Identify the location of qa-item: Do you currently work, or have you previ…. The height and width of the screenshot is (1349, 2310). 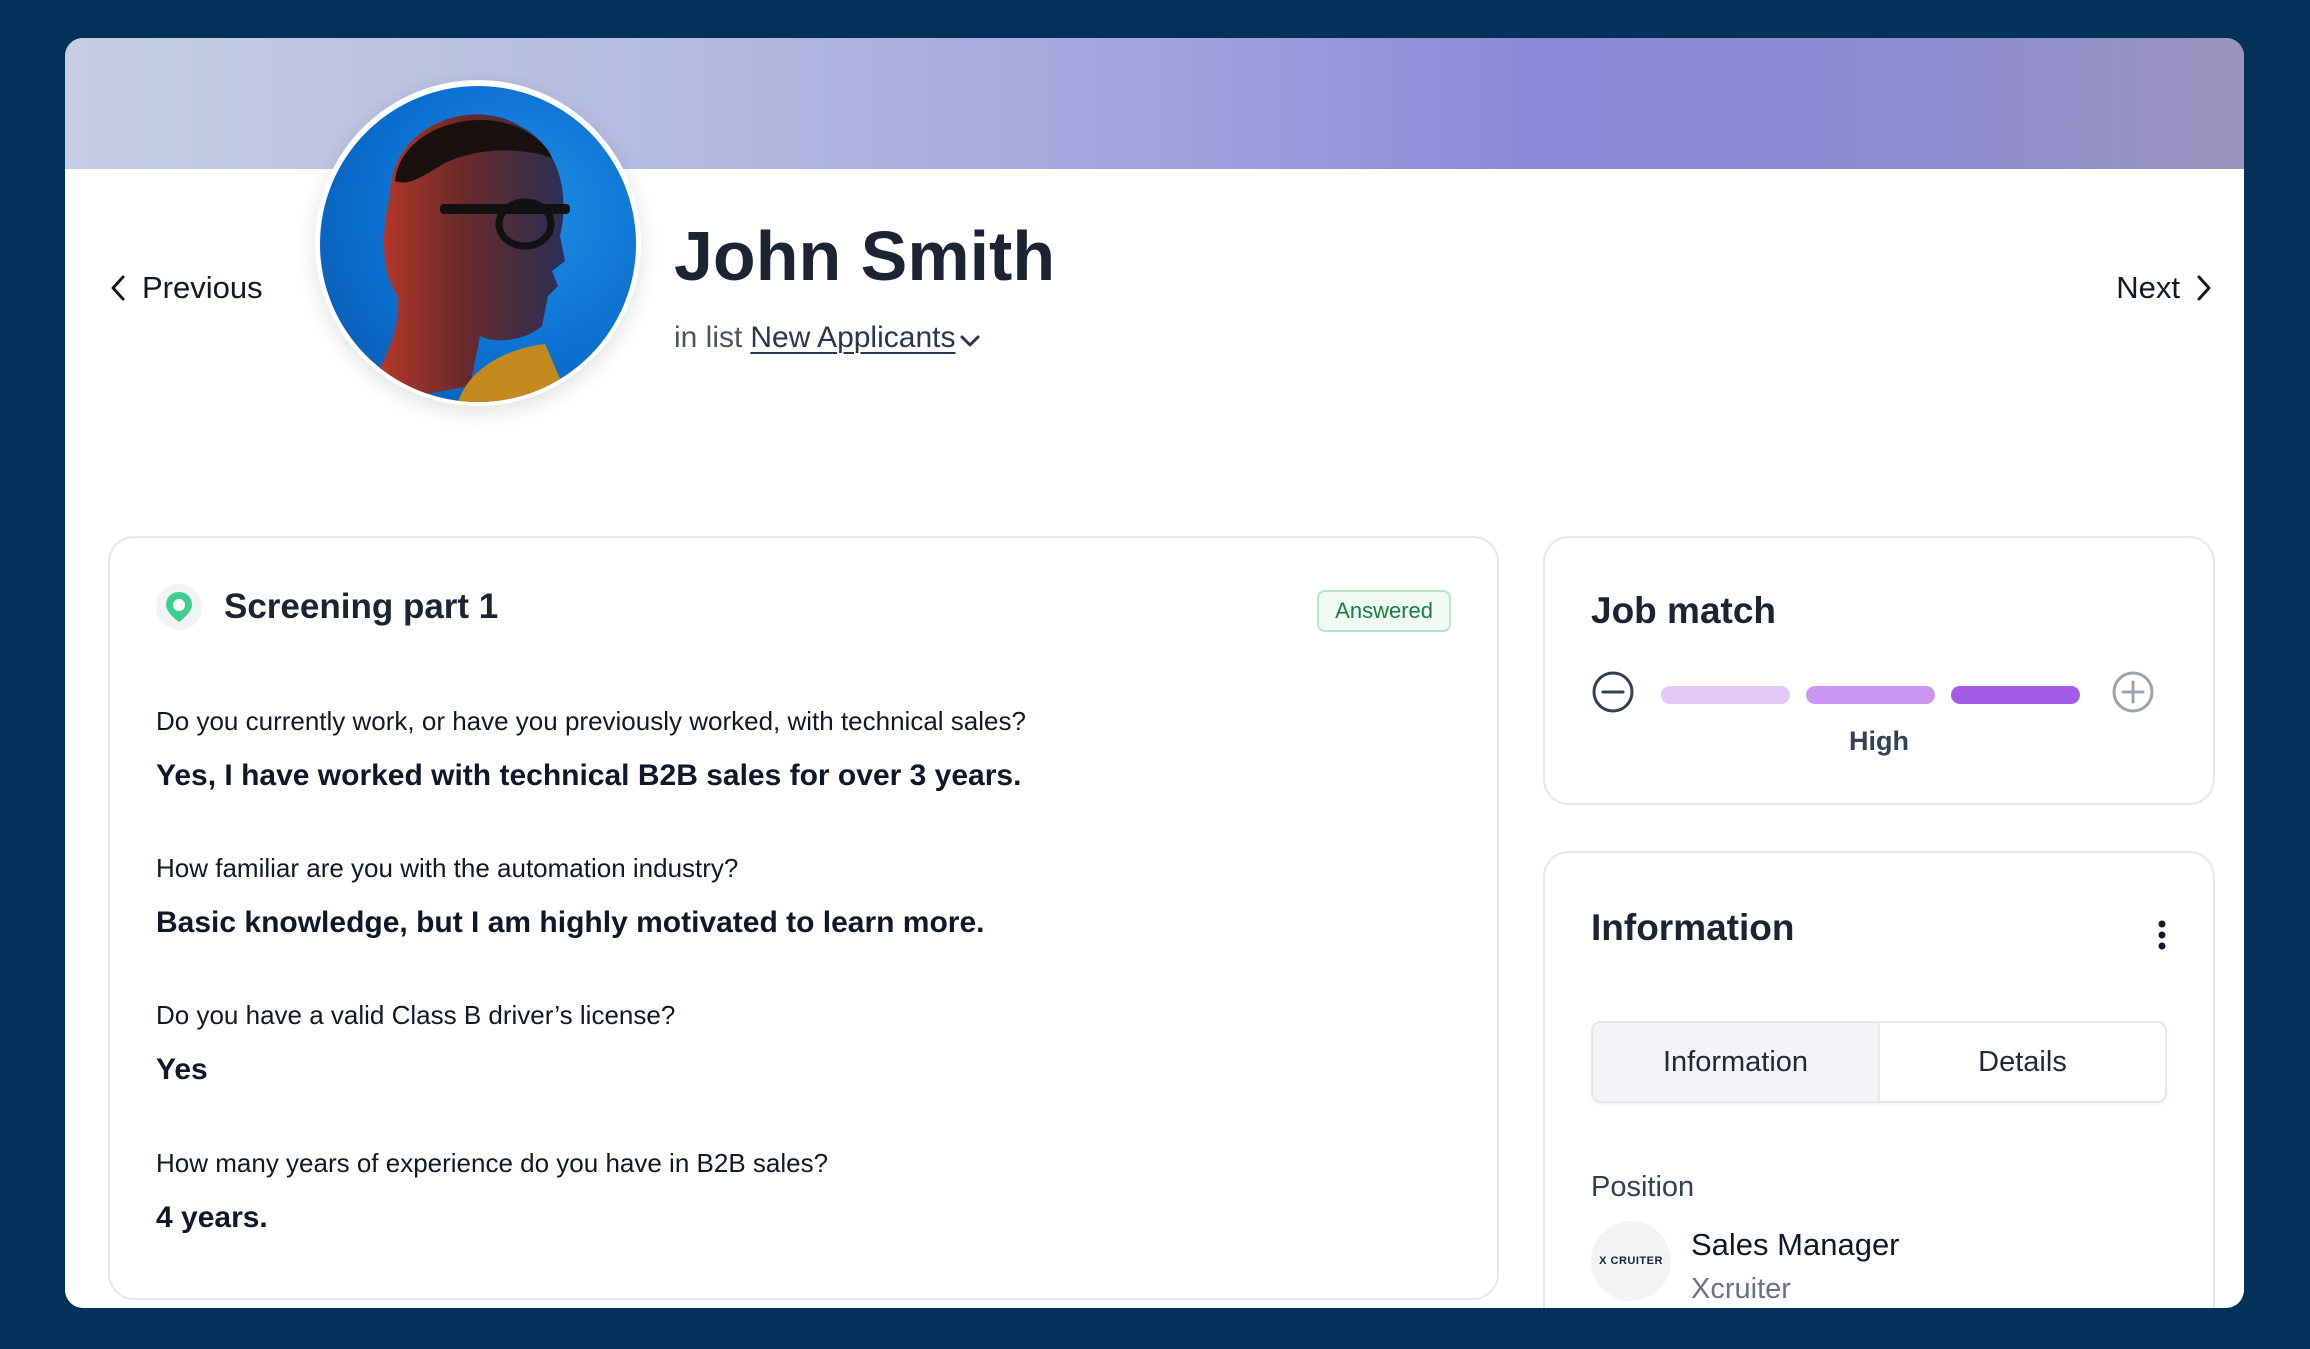
(591, 749).